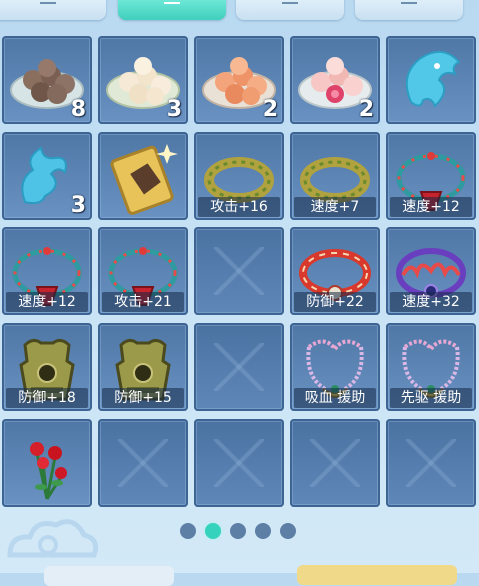 This screenshot has height=586, width=479. I want to click on item-stat-label: 防御+18, so click(47, 398).